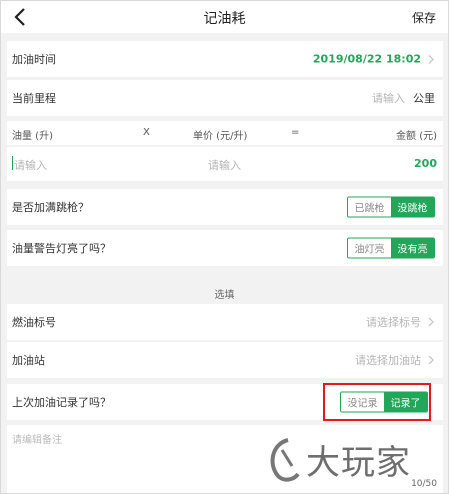 The height and width of the screenshot is (494, 449). What do you see at coordinates (369, 248) in the screenshot?
I see `warning-light-option-off: 油灯亮` at bounding box center [369, 248].